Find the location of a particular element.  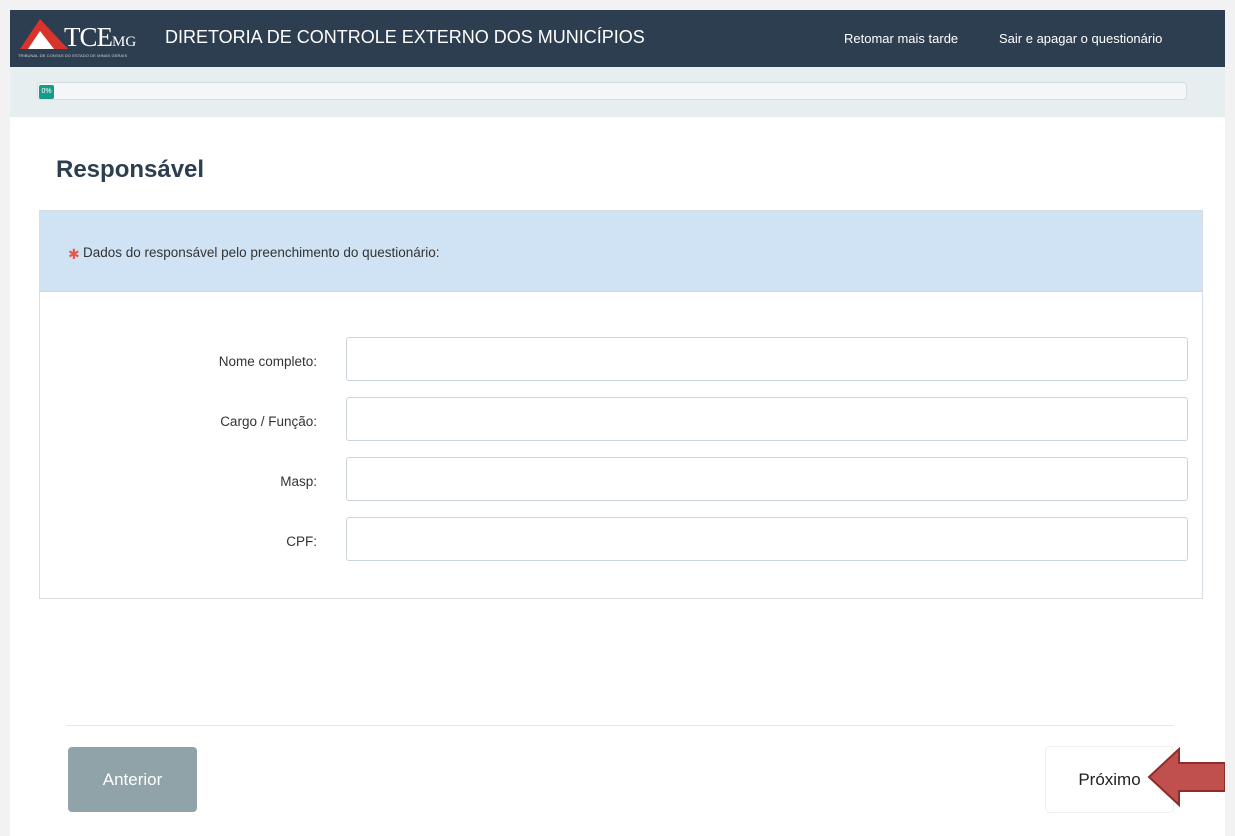

progress-bar is located at coordinates (612, 91).